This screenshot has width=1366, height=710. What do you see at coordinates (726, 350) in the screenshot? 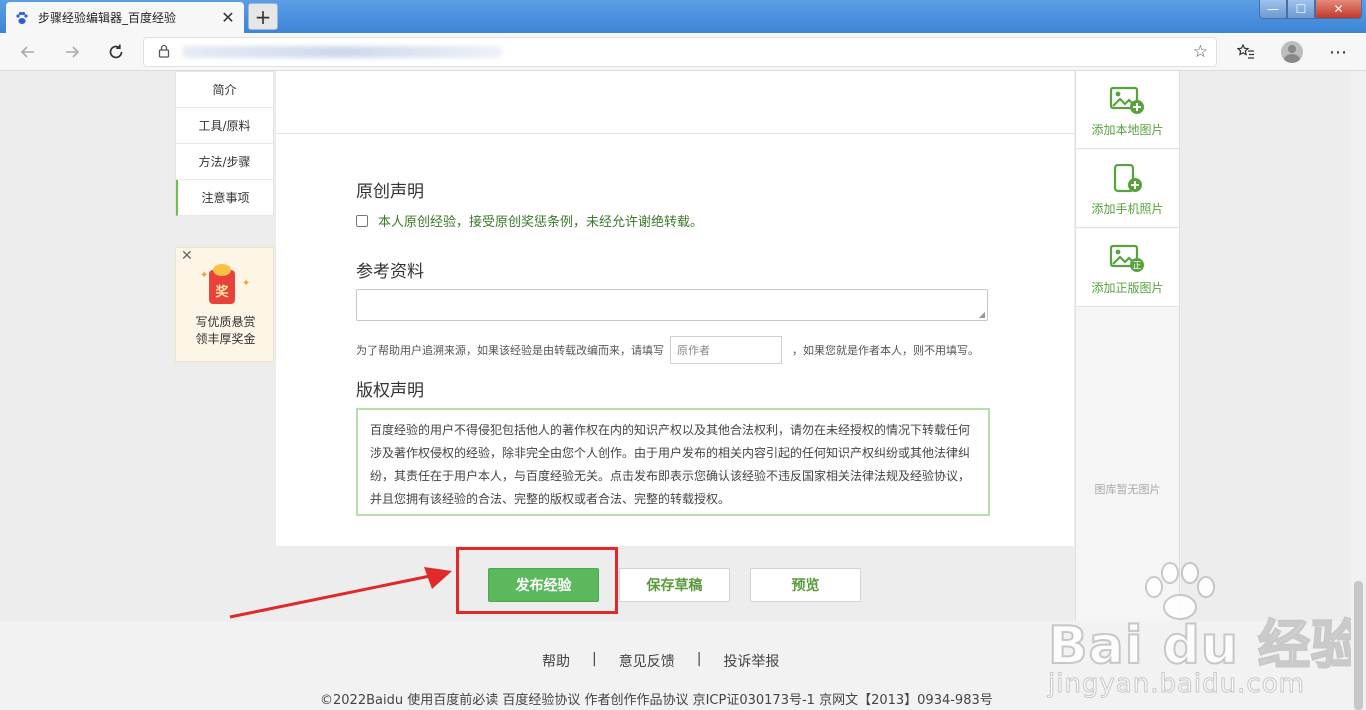
I see `author-input: 原作者` at bounding box center [726, 350].